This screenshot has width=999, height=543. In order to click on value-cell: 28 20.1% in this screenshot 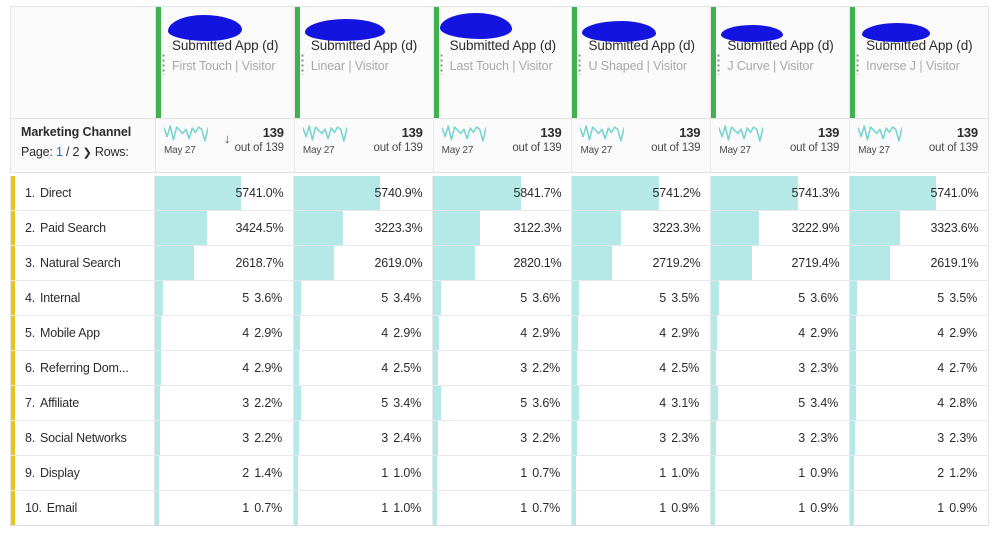, I will do `click(502, 263)`.